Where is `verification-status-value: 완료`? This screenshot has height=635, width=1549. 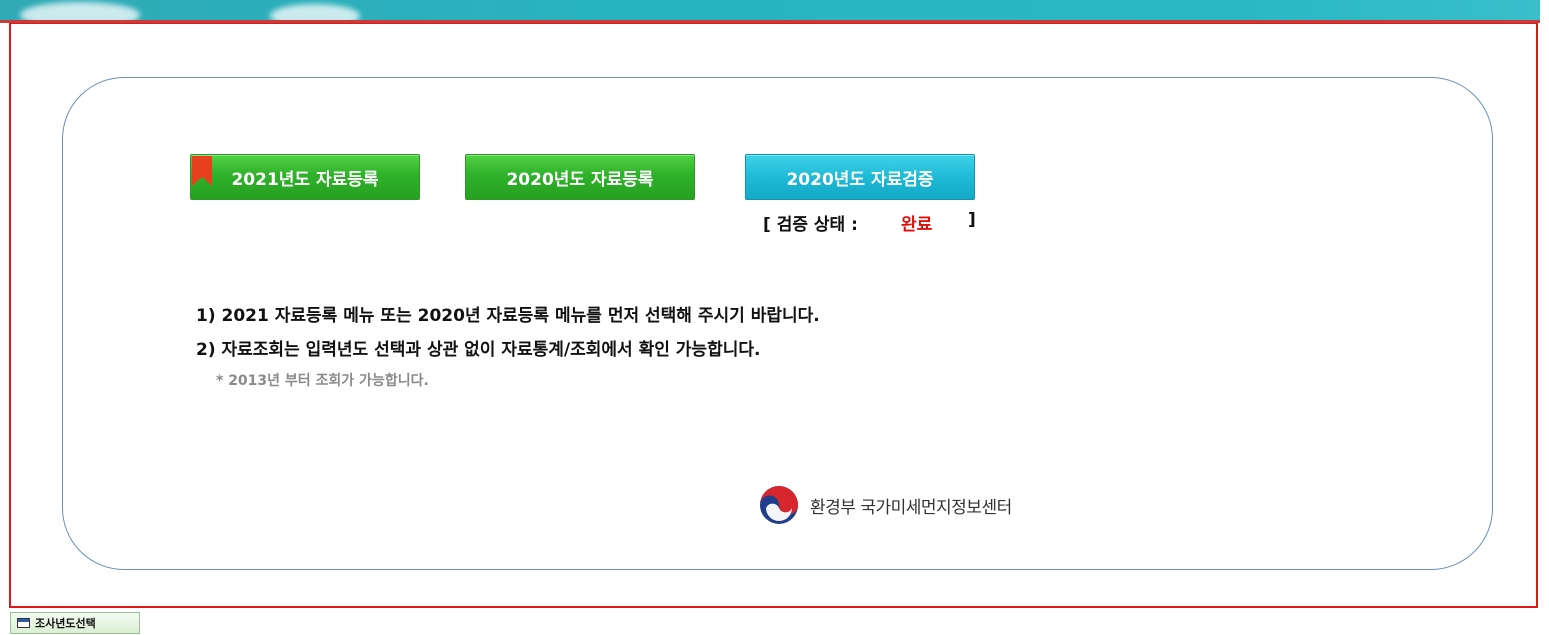 verification-status-value: 완료 is located at coordinates (917, 225).